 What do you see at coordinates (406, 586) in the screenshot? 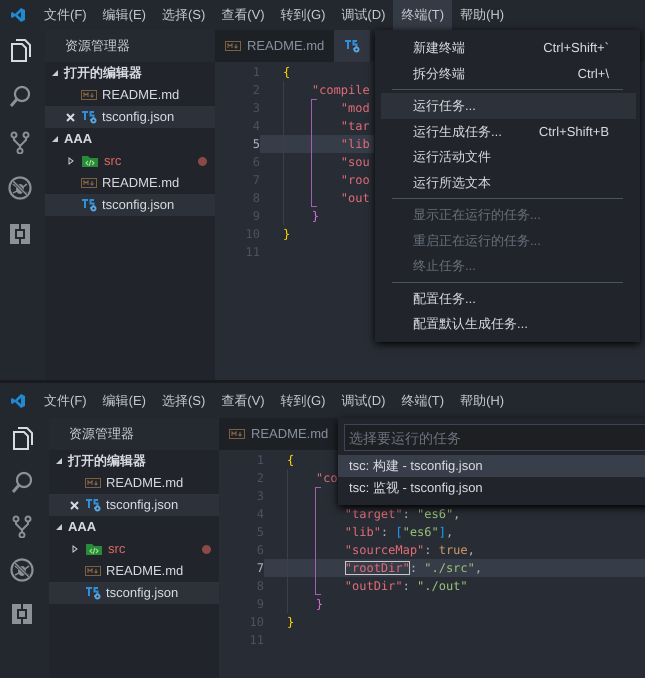
I see `code-line: "outDir": "./out"` at bounding box center [406, 586].